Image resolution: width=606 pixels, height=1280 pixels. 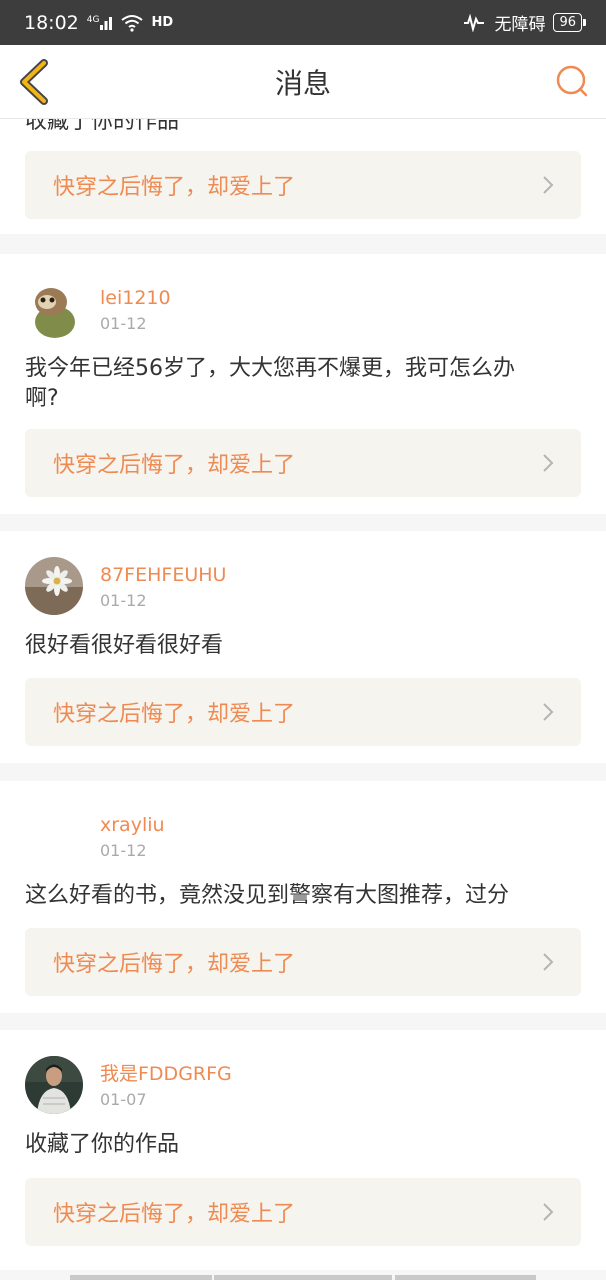 I want to click on message-card: 收藏了你的作品 快穿之后悔了，却爱上了, so click(x=303, y=176).